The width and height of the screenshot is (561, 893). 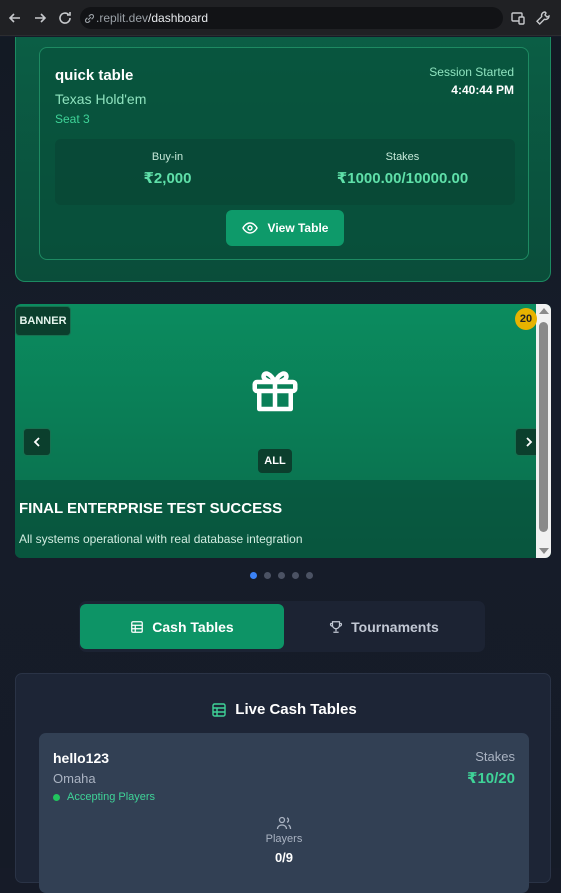 What do you see at coordinates (495, 756) in the screenshot?
I see `cash-table-stakes-label: Stakes` at bounding box center [495, 756].